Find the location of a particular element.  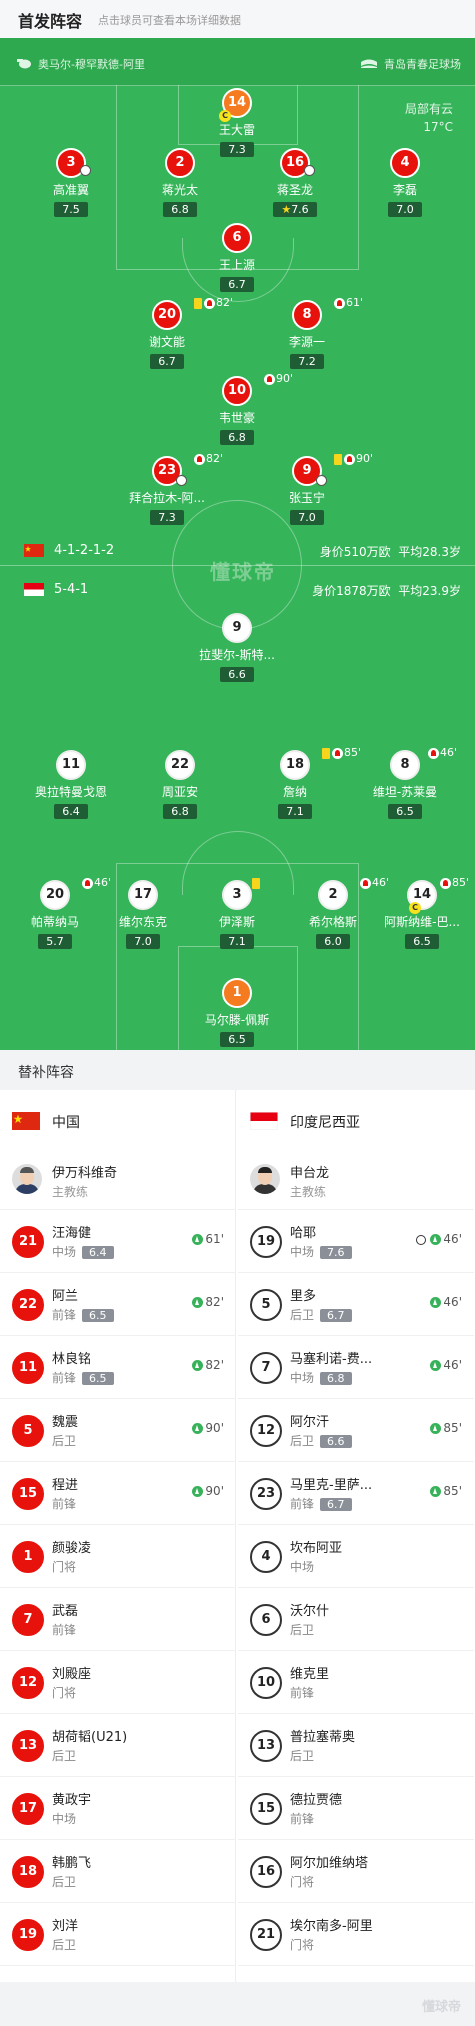

subs-title: 替补阵容 is located at coordinates (46, 1073).